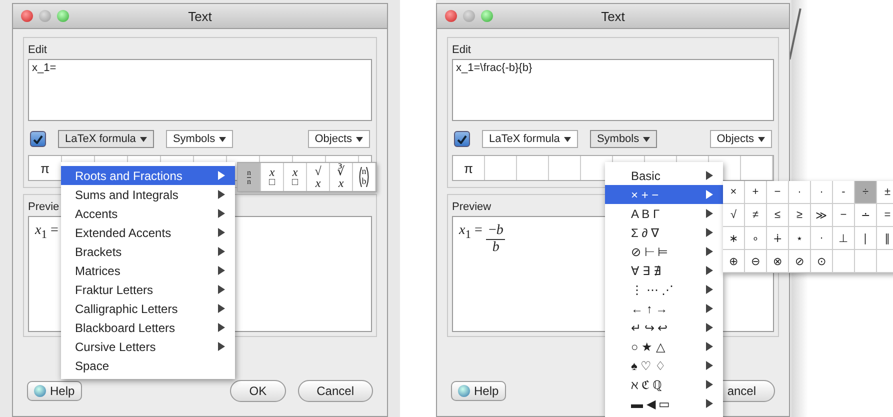  Describe the element at coordinates (249, 177) in the screenshot. I see `fraction-symbol: n n` at that location.